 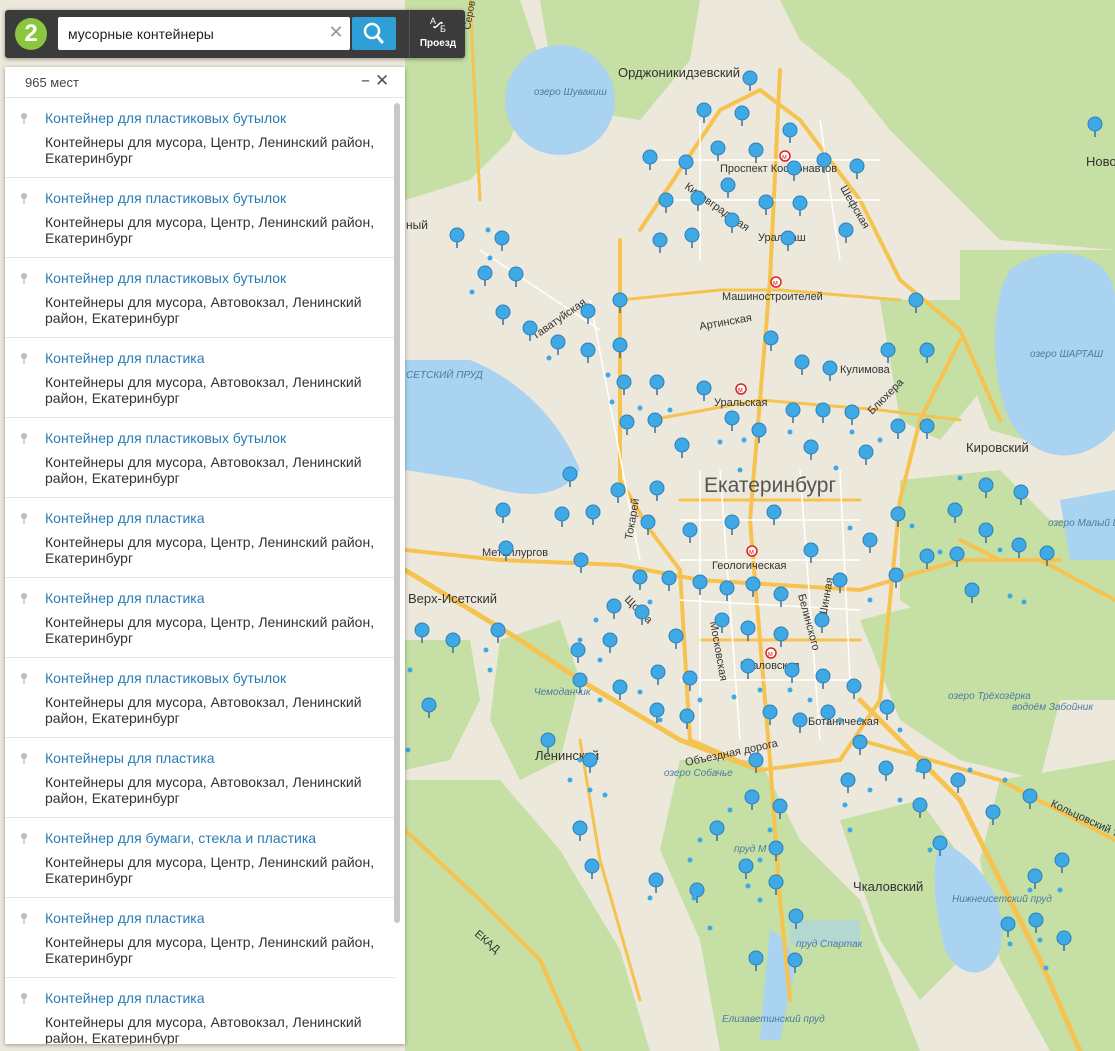 I want to click on search-button, so click(x=374, y=33).